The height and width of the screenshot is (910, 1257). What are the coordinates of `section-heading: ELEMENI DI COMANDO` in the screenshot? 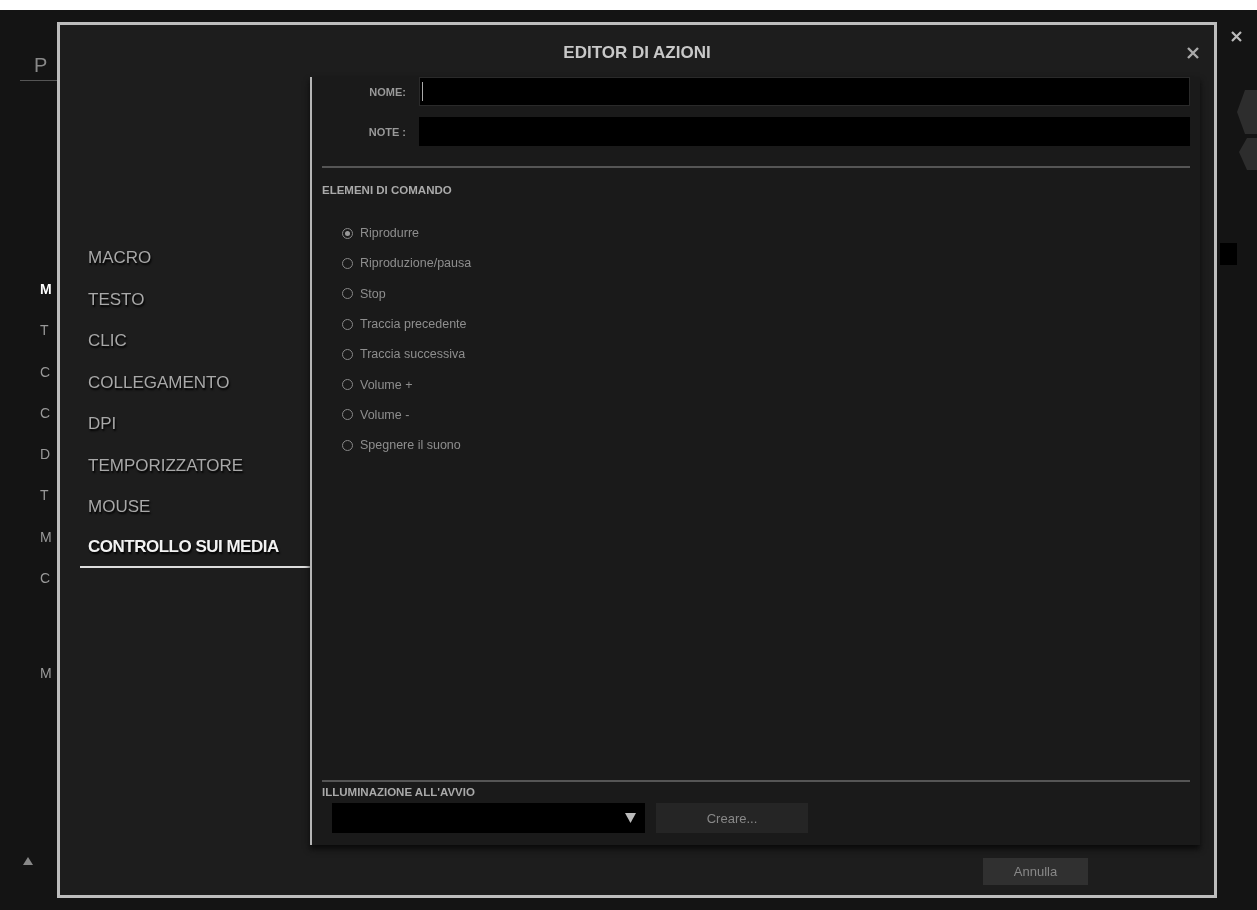 It's located at (387, 190).